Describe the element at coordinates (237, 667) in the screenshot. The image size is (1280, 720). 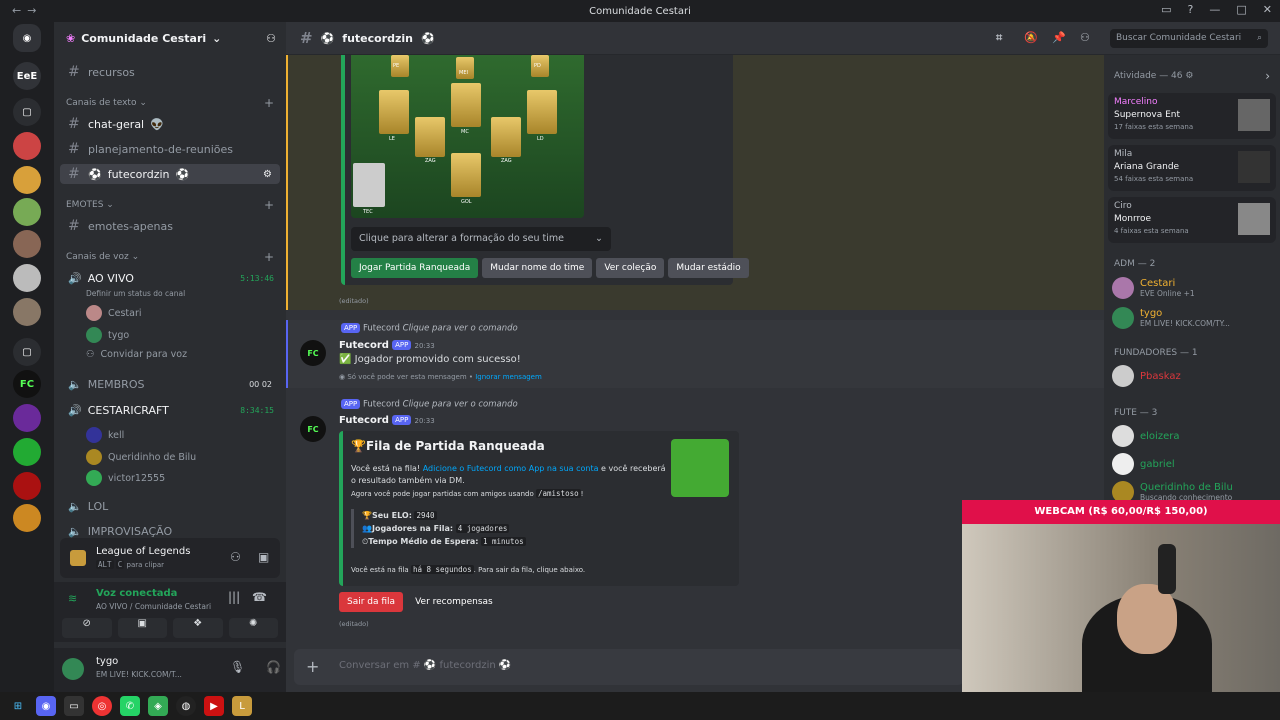
I see `microphone-icon: 🎙` at that location.